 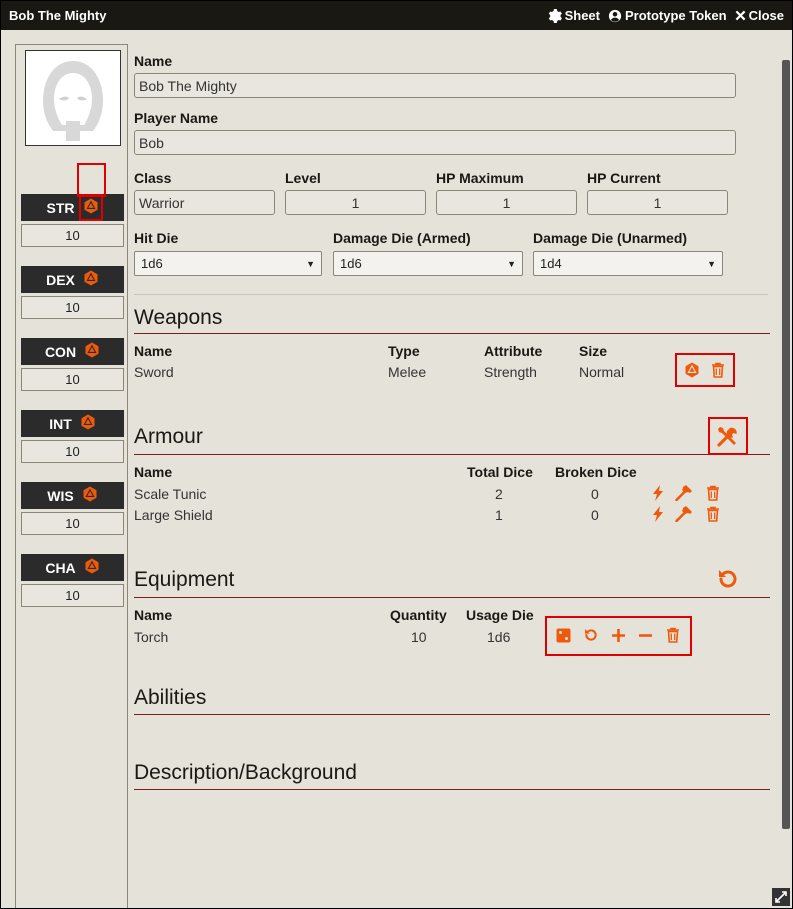 I want to click on divider, so click(x=451, y=294).